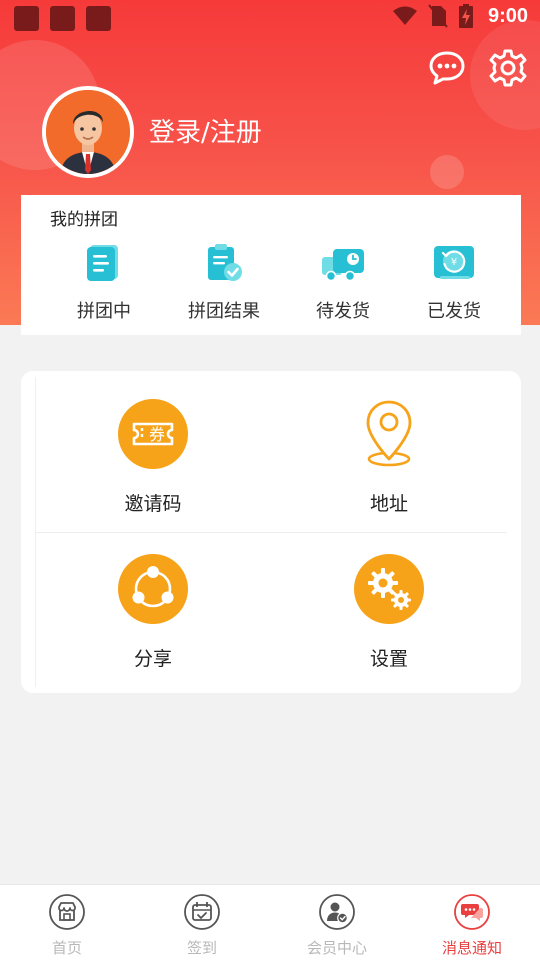  Describe the element at coordinates (507, 15) in the screenshot. I see `status-time: 9:00` at that location.